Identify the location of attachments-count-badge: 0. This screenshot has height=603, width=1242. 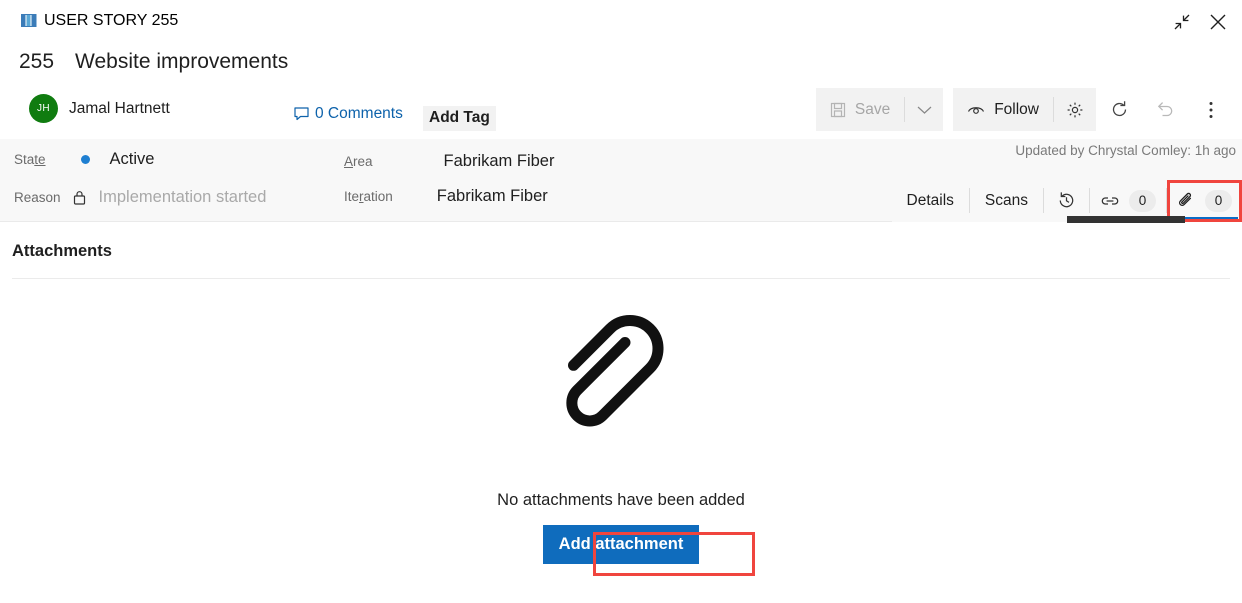
(1218, 200).